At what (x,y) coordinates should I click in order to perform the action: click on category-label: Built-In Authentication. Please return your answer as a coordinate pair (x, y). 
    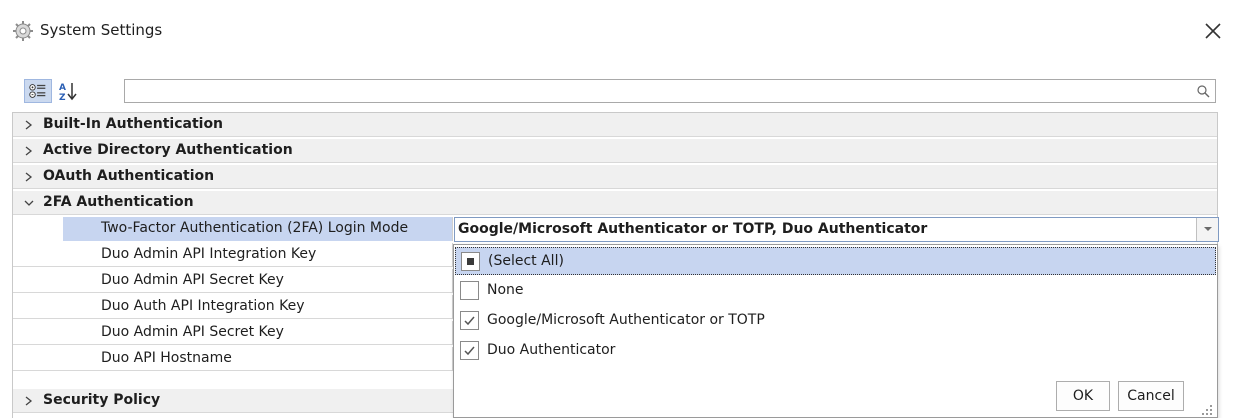
    Looking at the image, I should click on (133, 124).